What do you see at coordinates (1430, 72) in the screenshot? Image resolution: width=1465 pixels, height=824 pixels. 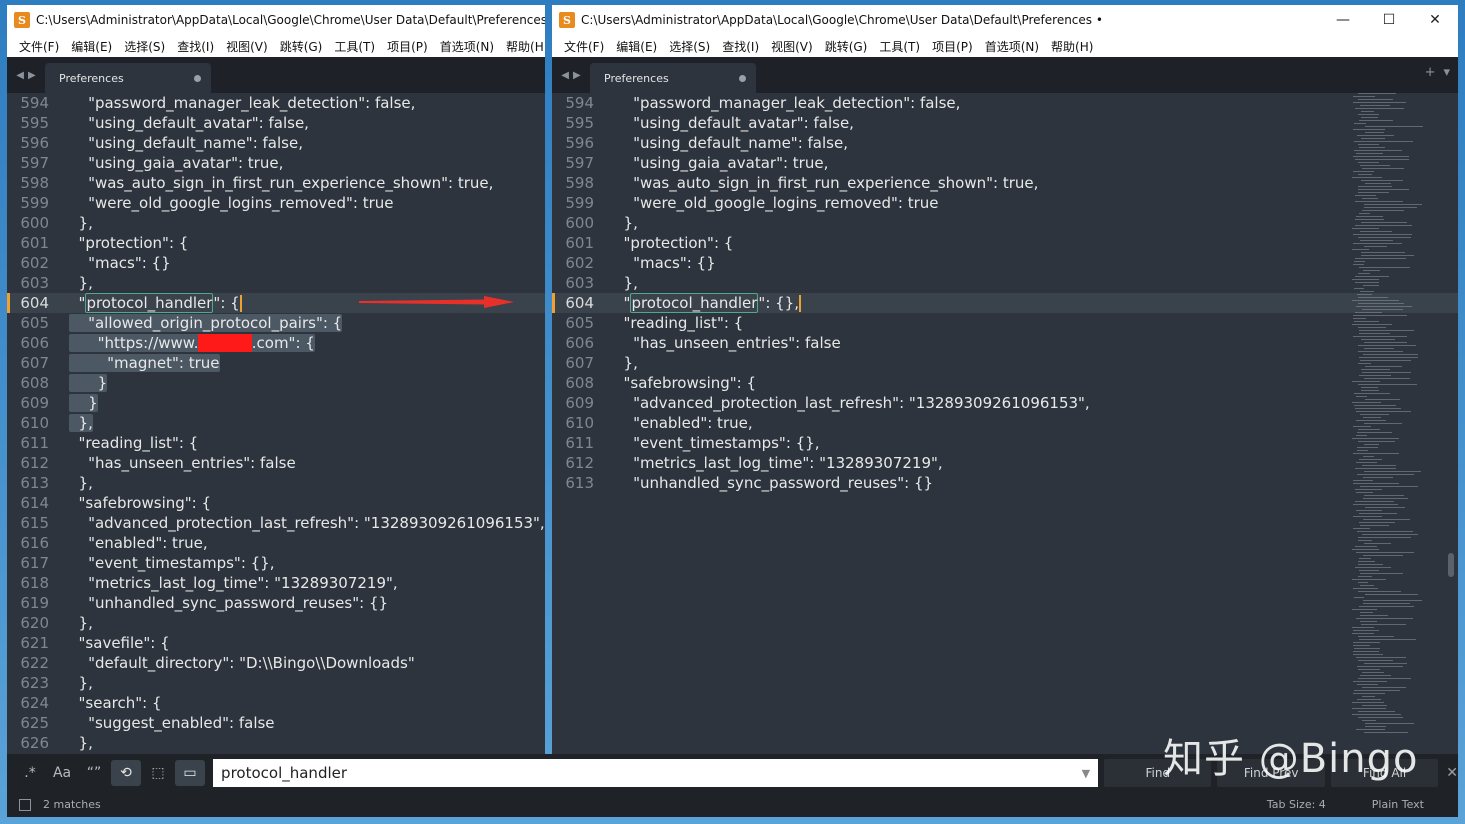 I see `new-tab-plus-icon: +` at bounding box center [1430, 72].